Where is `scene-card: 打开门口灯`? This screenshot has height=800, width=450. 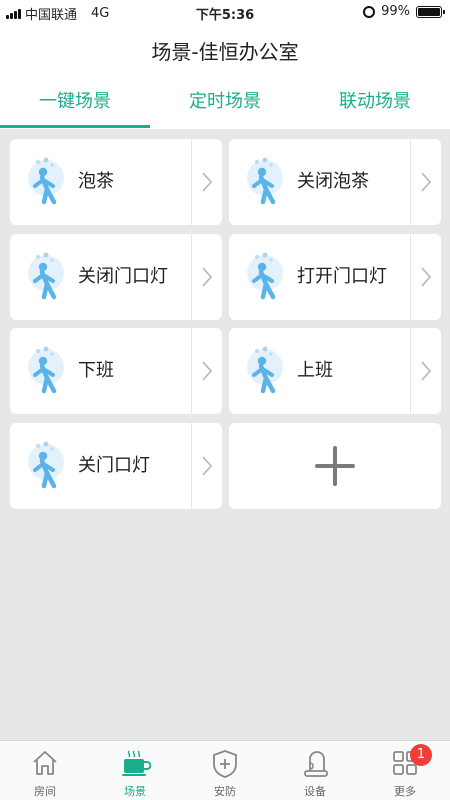
scene-card: 打开门口灯 is located at coordinates (335, 277).